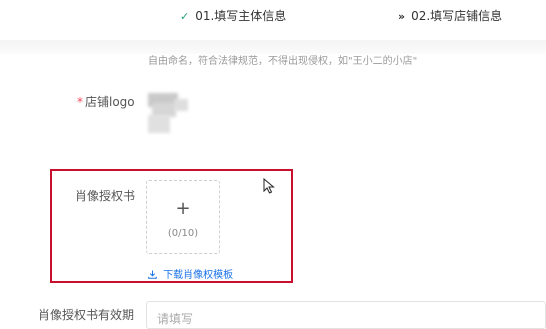 This screenshot has width=546, height=329. Describe the element at coordinates (80, 102) in the screenshot. I see `required-mark: *` at that location.